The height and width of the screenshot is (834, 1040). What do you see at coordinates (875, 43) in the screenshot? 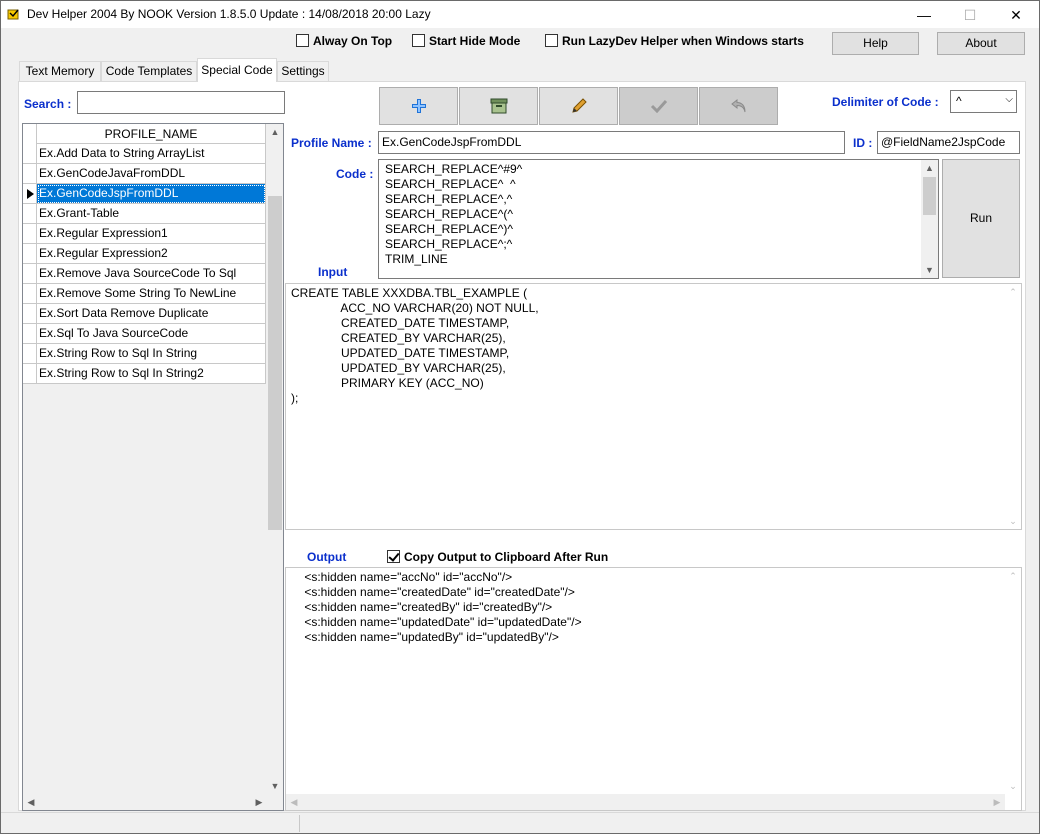
I see `help-button: Help` at bounding box center [875, 43].